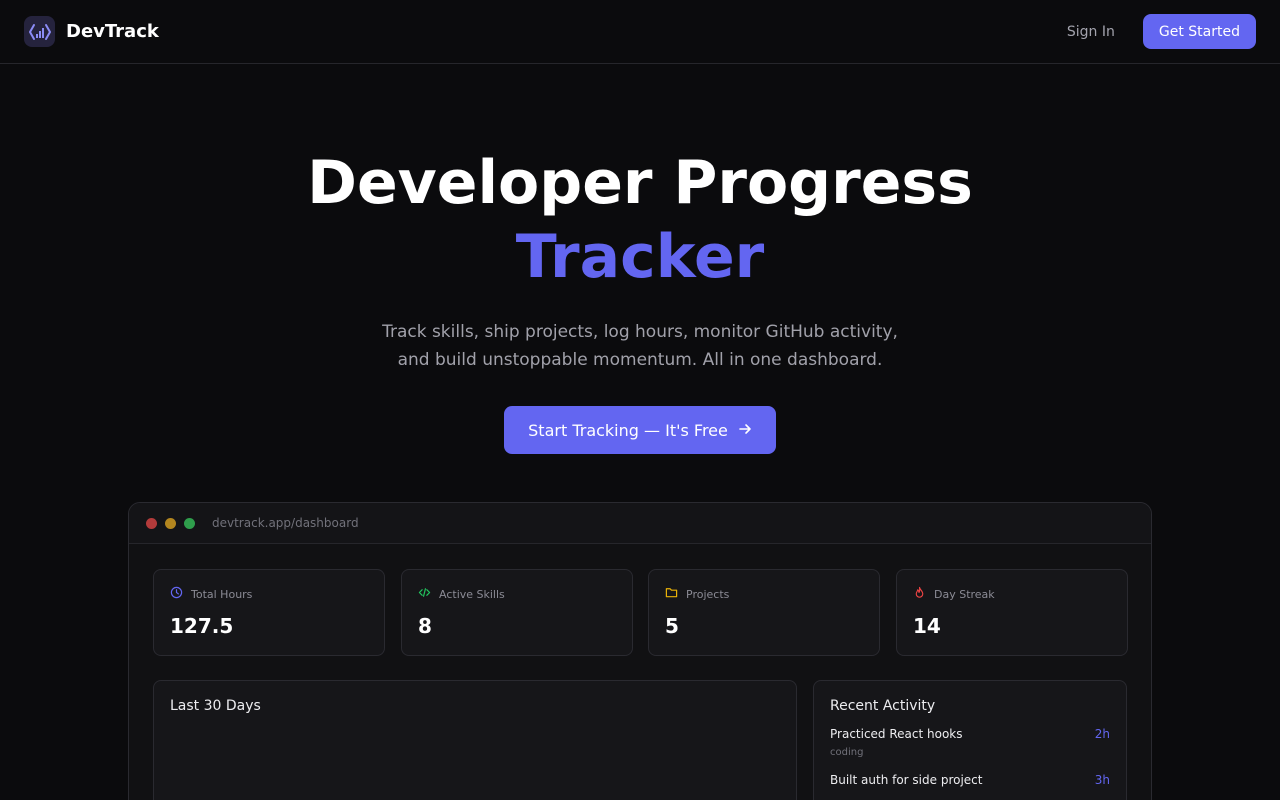  Describe the element at coordinates (189, 523) in the screenshot. I see `window-maximize-dot` at that location.